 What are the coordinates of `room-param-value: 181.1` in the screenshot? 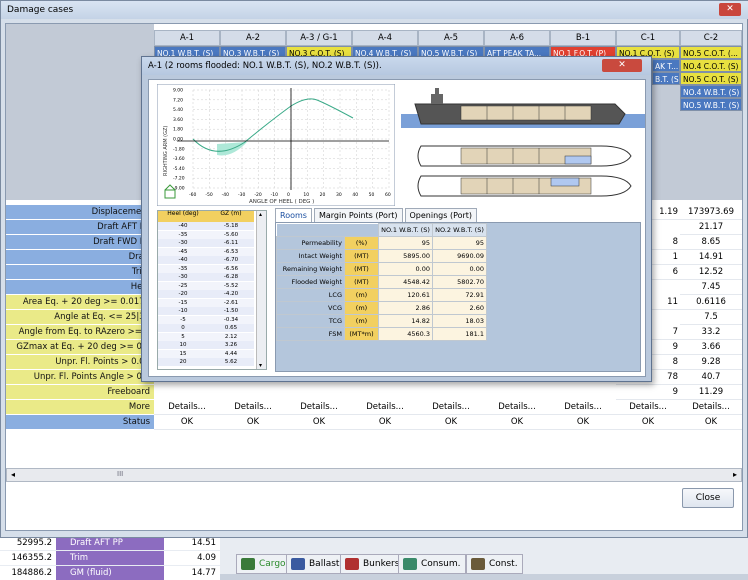 It's located at (459, 334).